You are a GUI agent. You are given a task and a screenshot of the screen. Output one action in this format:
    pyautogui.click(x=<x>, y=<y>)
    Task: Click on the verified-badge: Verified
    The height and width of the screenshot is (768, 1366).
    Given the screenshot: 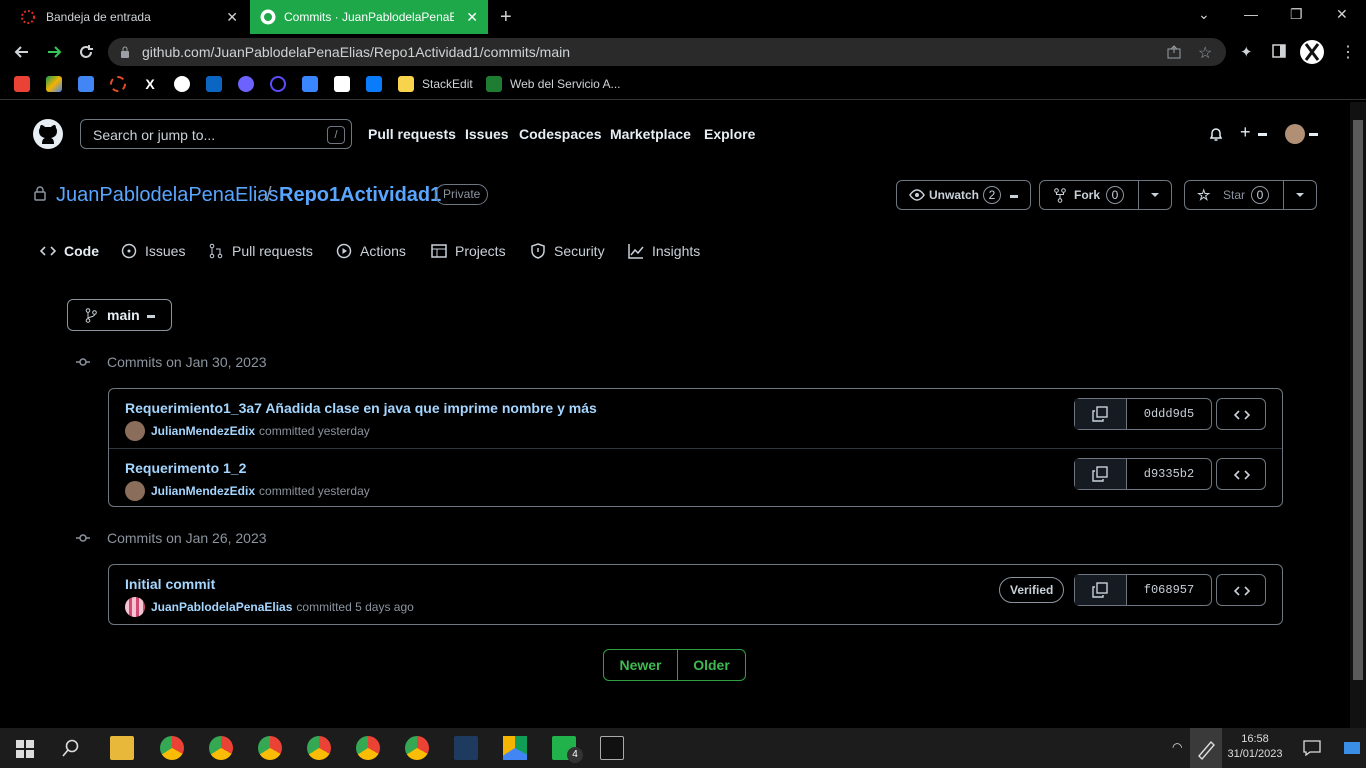 What is the action you would take?
    pyautogui.click(x=1032, y=590)
    